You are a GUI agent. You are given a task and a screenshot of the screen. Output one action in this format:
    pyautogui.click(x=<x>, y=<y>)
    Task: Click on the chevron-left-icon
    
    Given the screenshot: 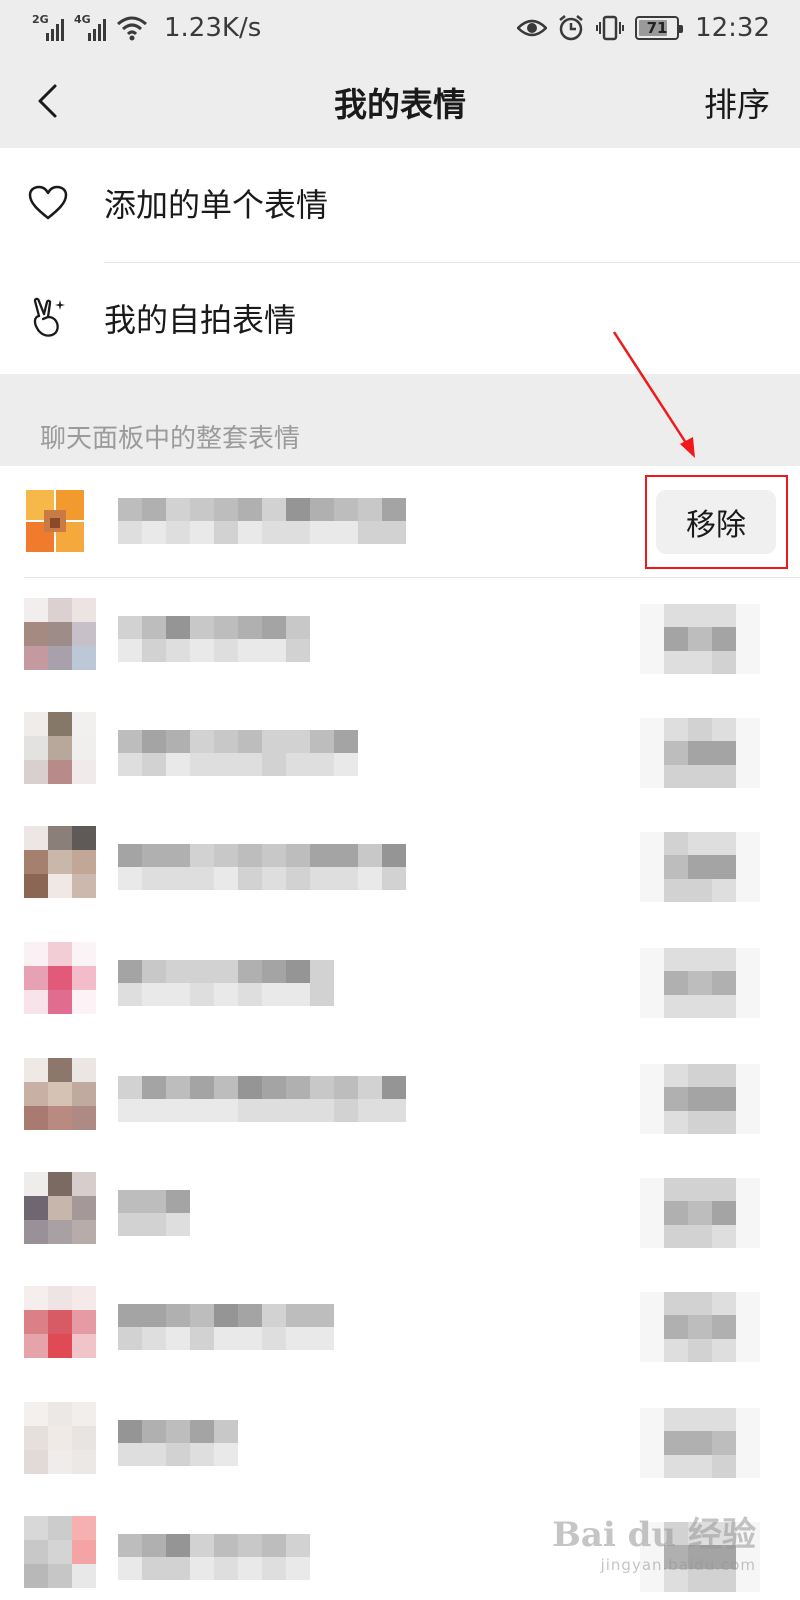 What is the action you would take?
    pyautogui.click(x=47, y=101)
    